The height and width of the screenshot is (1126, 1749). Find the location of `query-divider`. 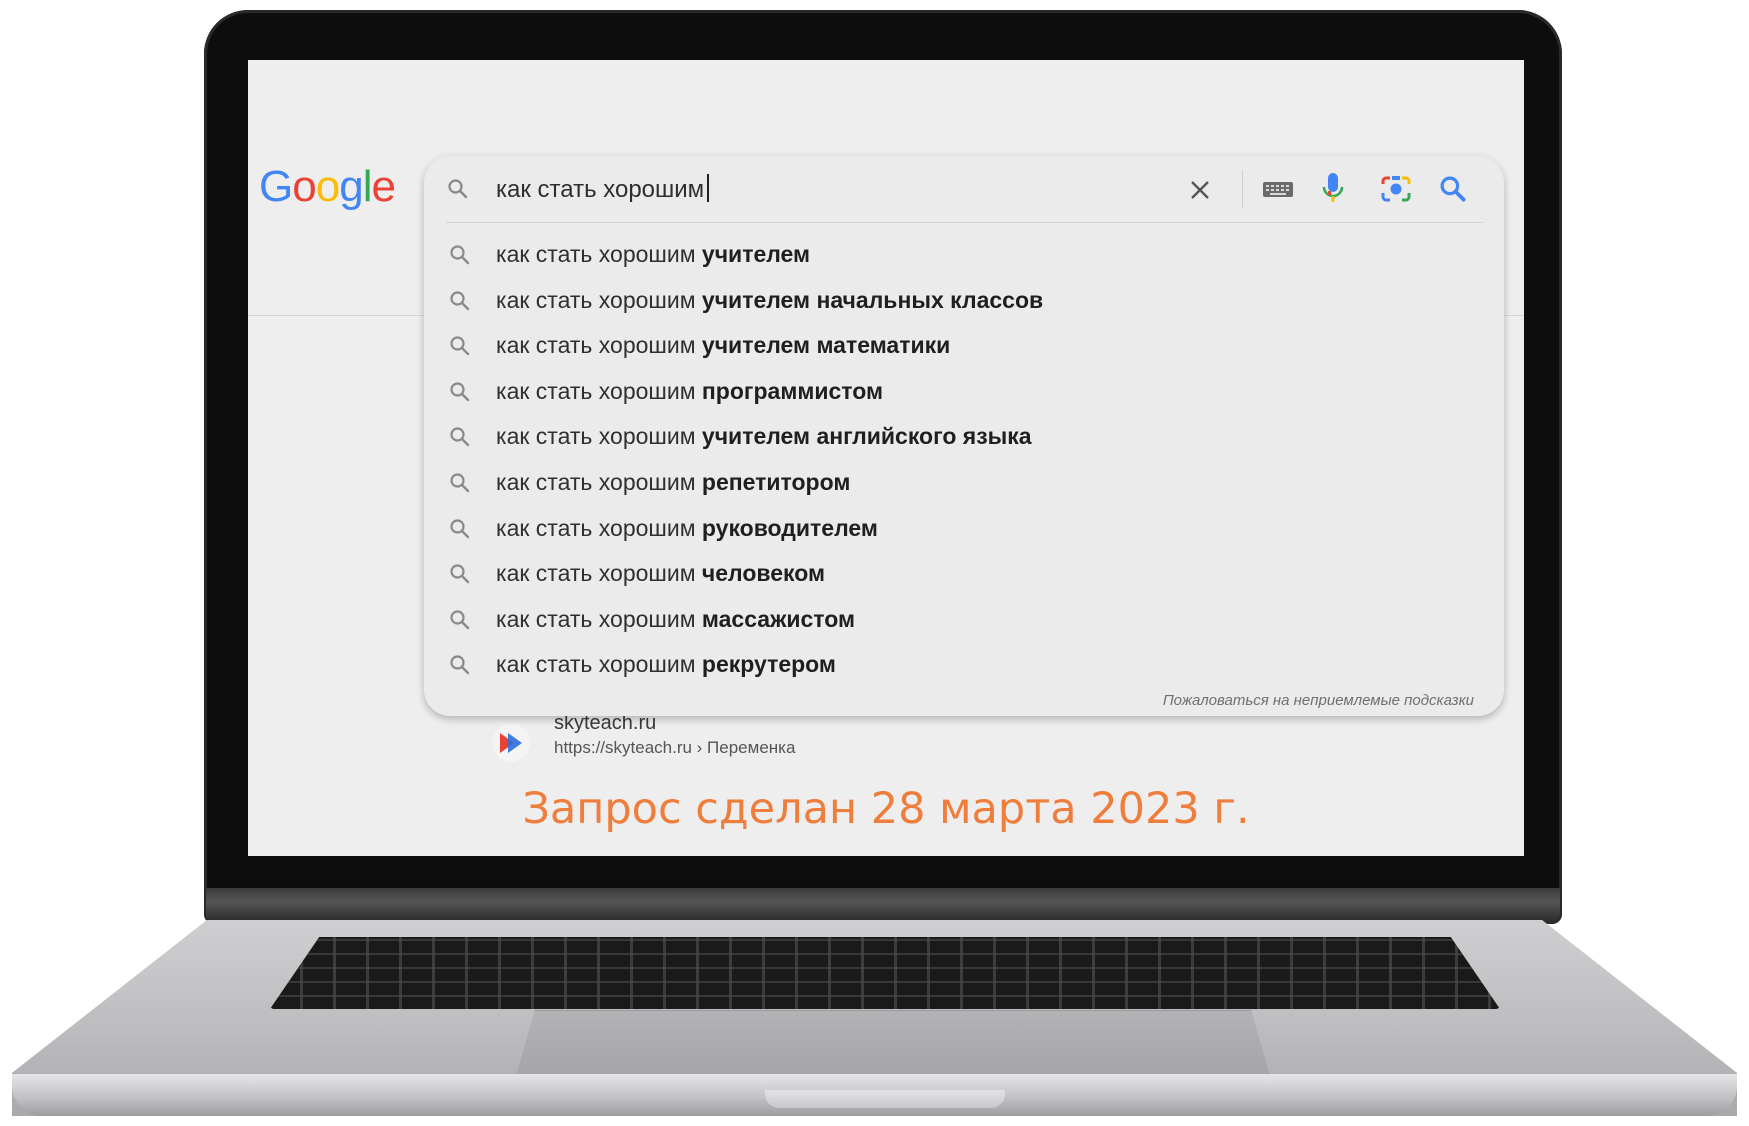

query-divider is located at coordinates (965, 222).